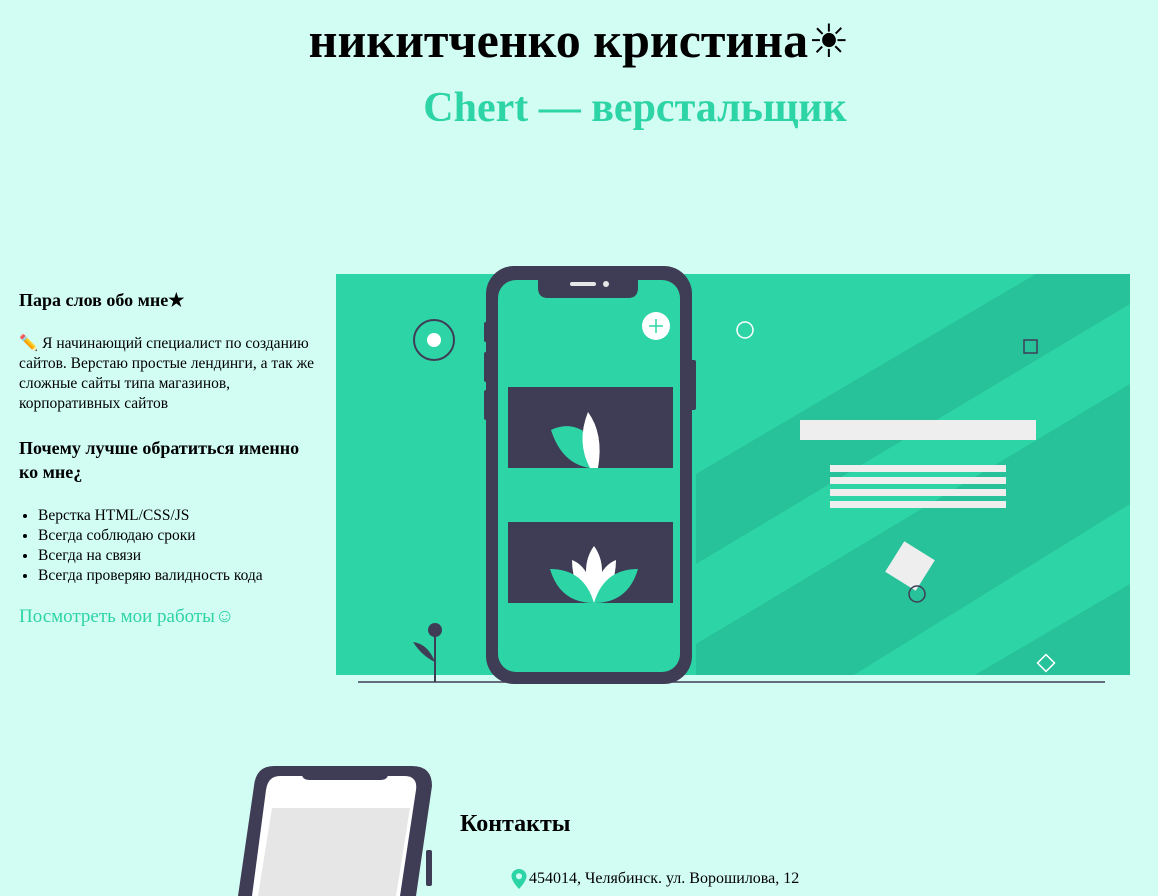  What do you see at coordinates (829, 41) in the screenshot?
I see `sun-icon: ☀` at bounding box center [829, 41].